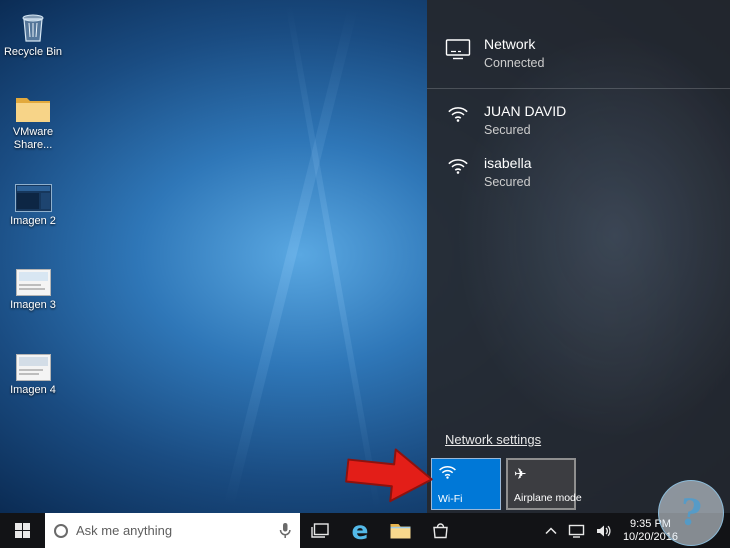  What do you see at coordinates (548, 498) in the screenshot?
I see `airplane-tile-label: Airplane mode` at bounding box center [548, 498].